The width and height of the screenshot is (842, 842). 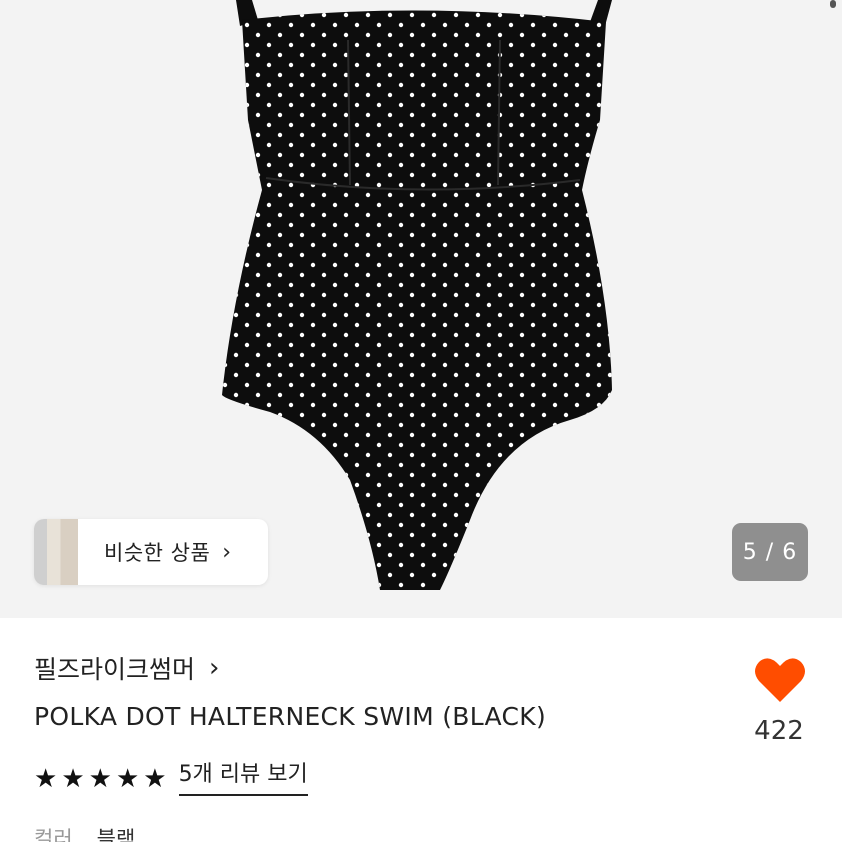 What do you see at coordinates (243, 779) in the screenshot?
I see `view-reviews-link: 5개 리뷰 보기` at bounding box center [243, 779].